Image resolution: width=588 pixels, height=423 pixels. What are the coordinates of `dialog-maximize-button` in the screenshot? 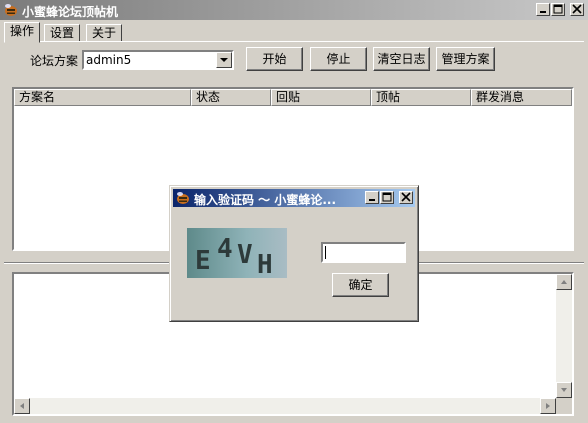 It's located at (387, 197).